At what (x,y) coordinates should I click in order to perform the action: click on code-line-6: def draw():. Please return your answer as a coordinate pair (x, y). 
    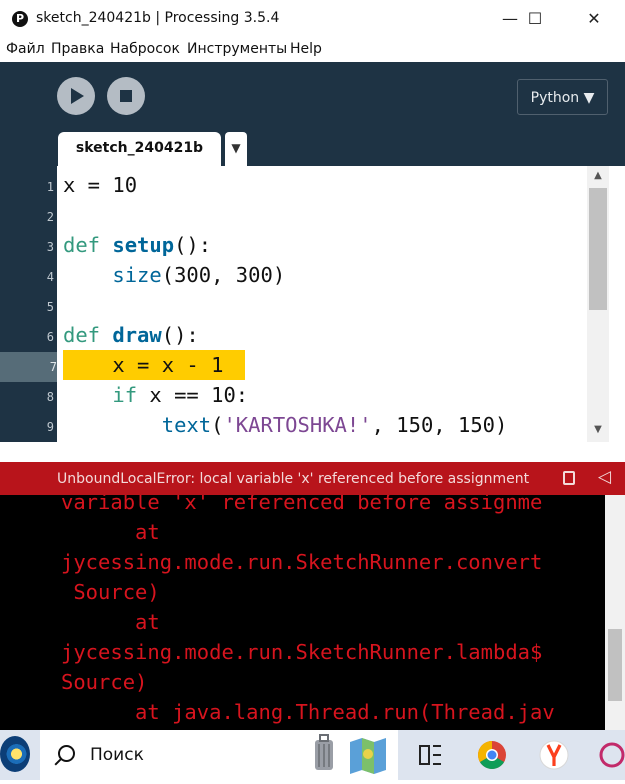
    Looking at the image, I should click on (131, 335).